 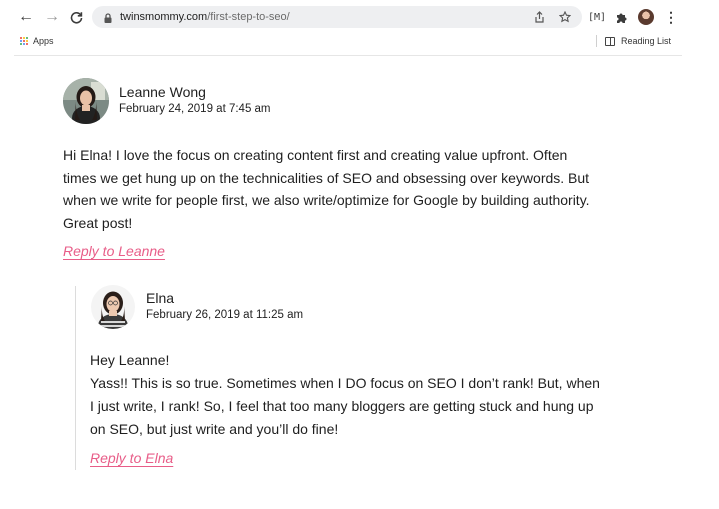 I want to click on reading-list-label: Reading List, so click(x=646, y=41).